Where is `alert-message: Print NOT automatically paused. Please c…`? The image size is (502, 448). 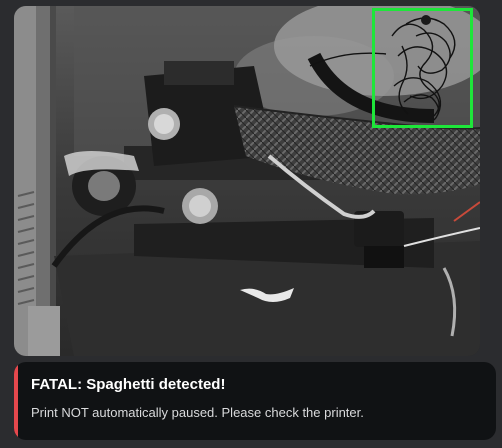
alert-message: Print NOT automatically paused. Please c… is located at coordinates (197, 412).